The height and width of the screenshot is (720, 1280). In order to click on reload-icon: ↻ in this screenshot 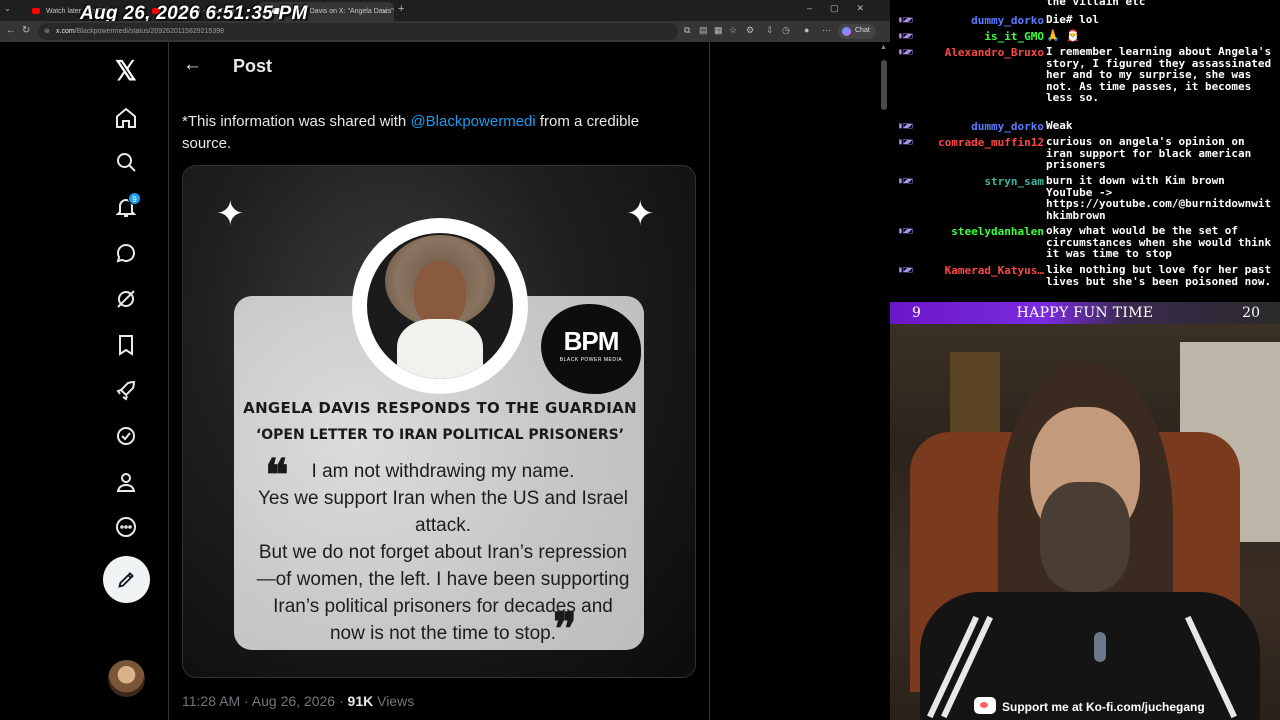, I will do `click(26, 30)`.